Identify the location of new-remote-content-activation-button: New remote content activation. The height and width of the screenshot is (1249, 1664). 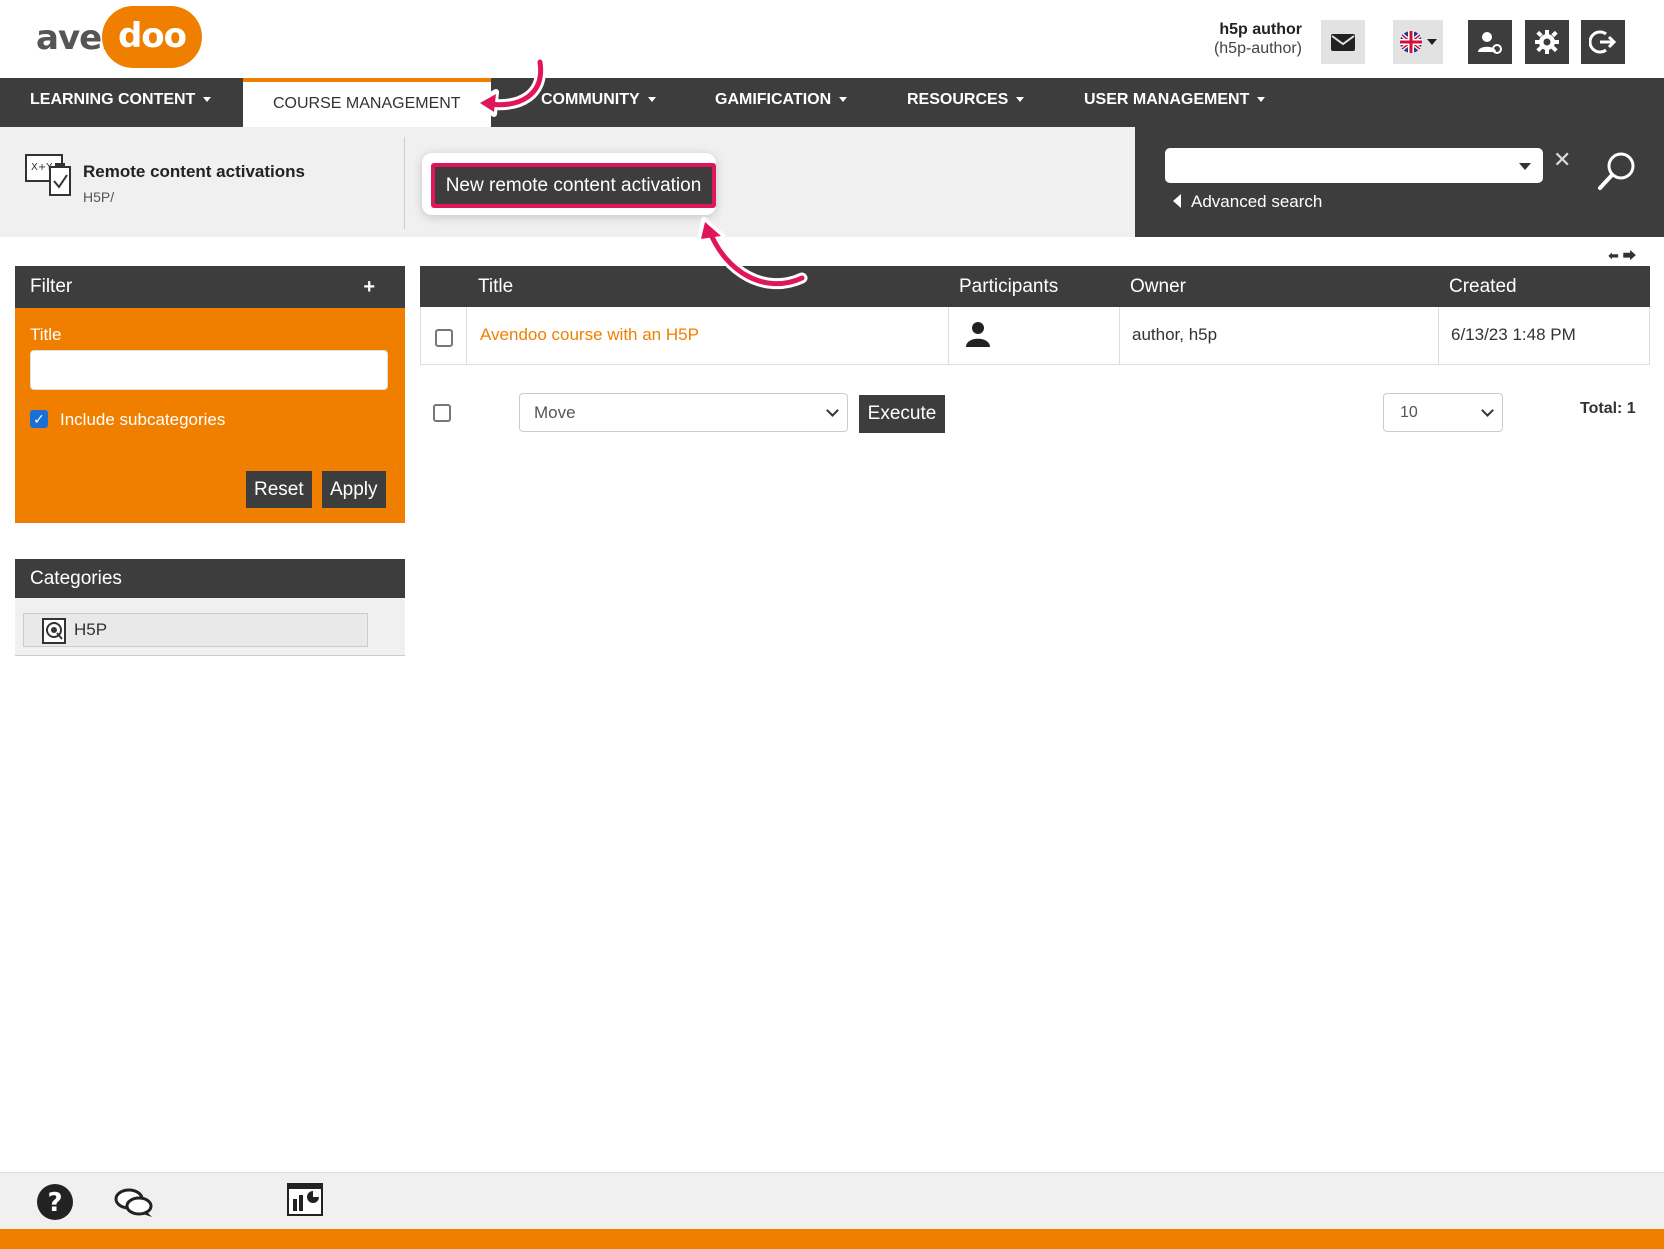
(573, 185).